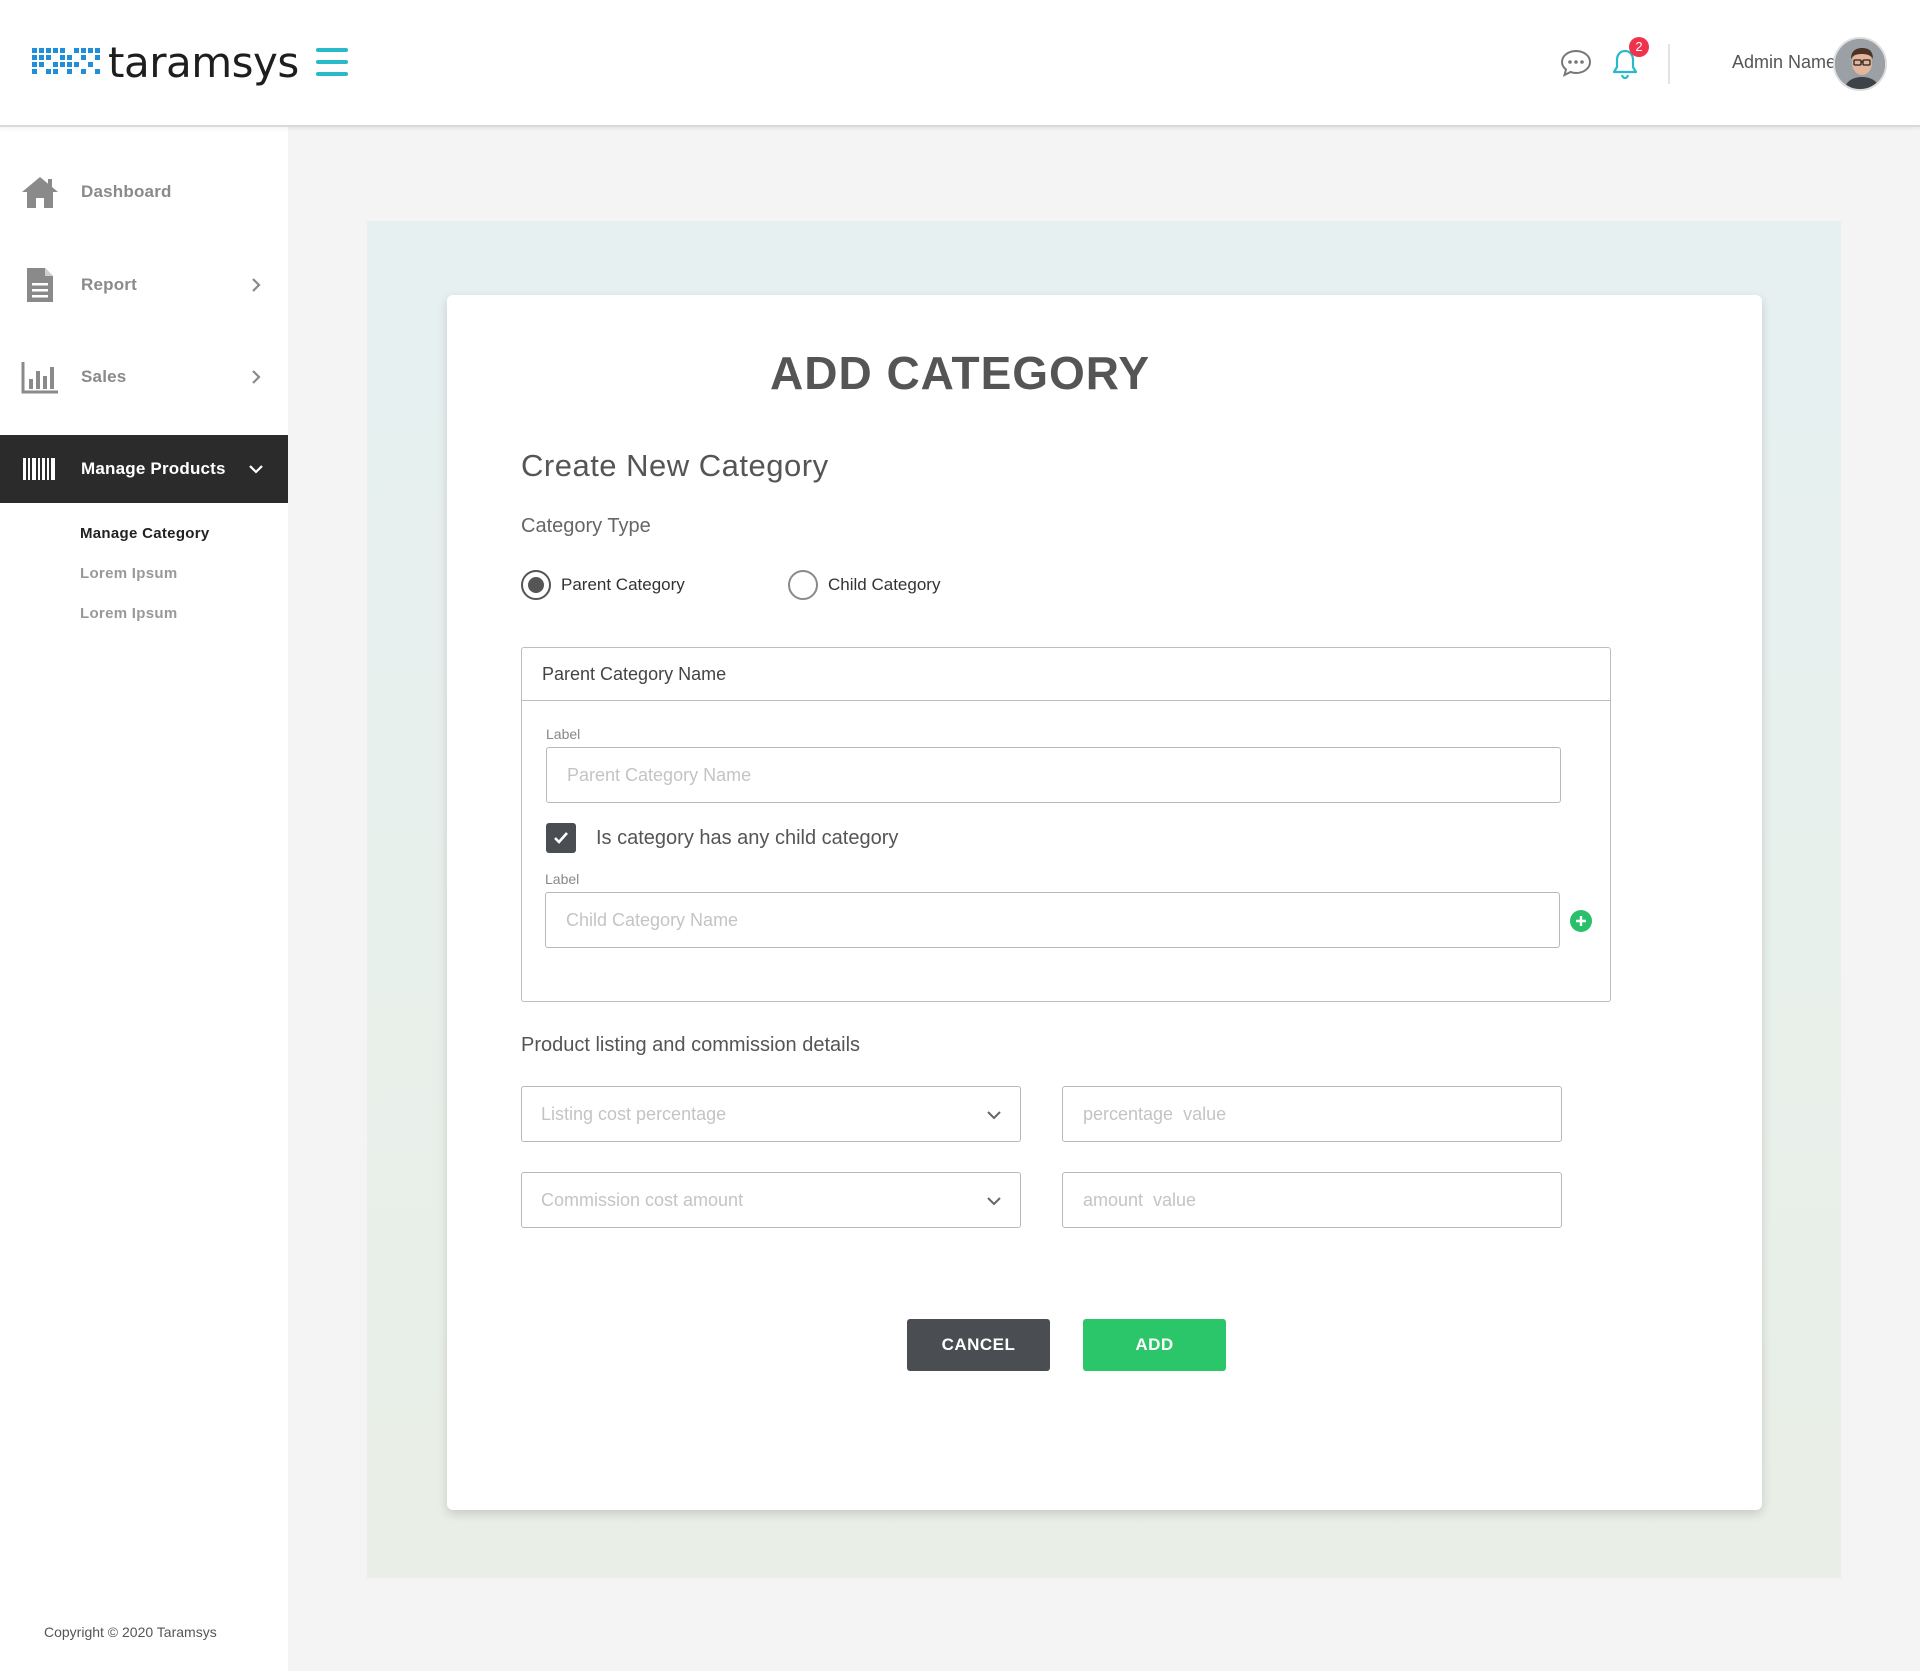  What do you see at coordinates (1066, 674) in the screenshot?
I see `section-title: Parent Category Name` at bounding box center [1066, 674].